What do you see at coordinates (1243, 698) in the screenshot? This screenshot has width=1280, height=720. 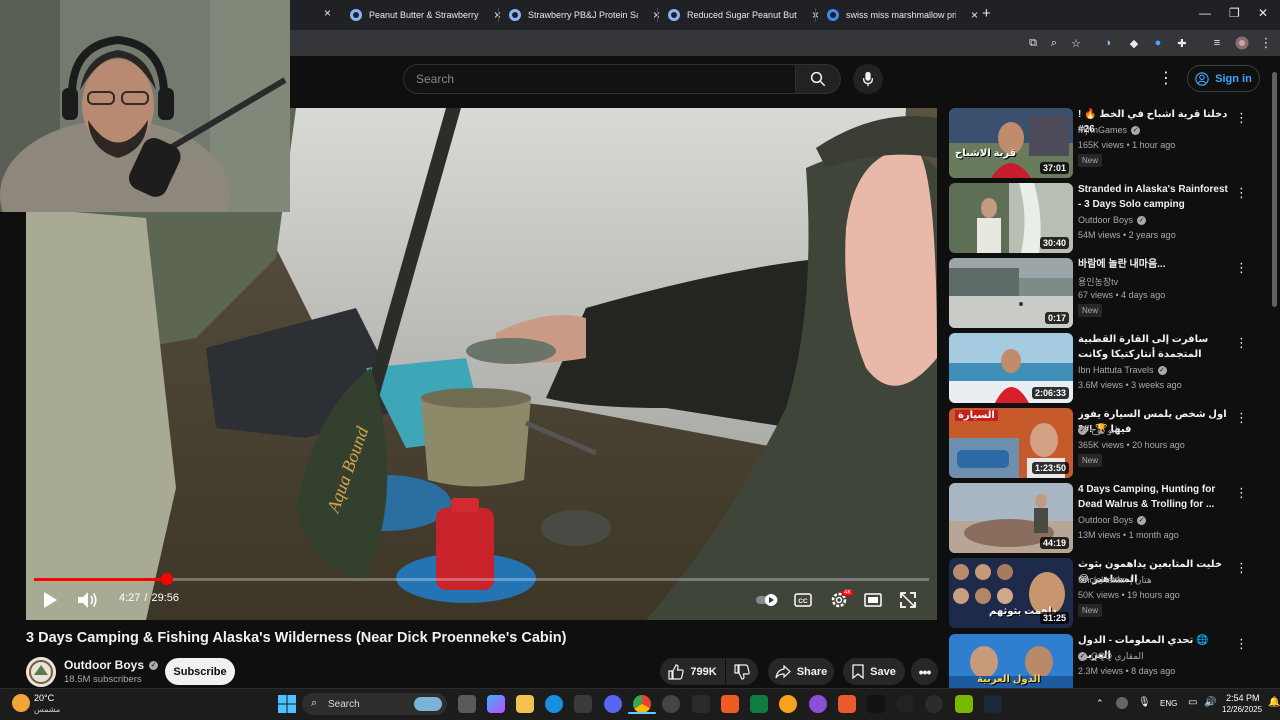 I see `clock-time: 2:54 PM` at bounding box center [1243, 698].